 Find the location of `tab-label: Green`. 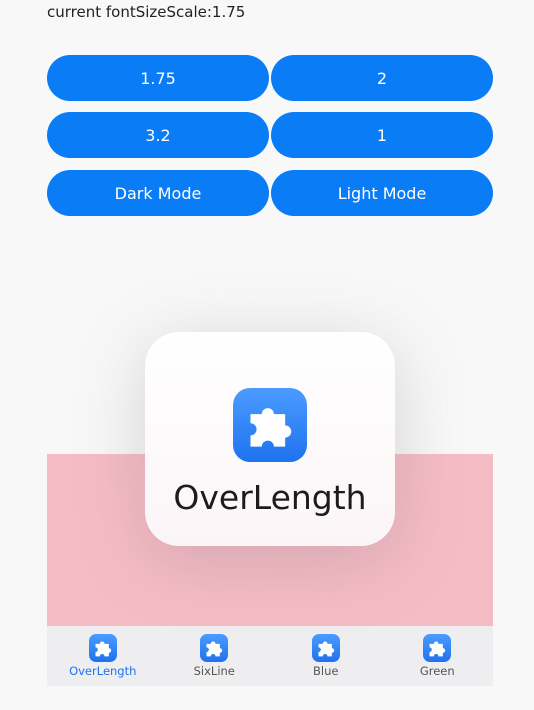

tab-label: Green is located at coordinates (437, 671).